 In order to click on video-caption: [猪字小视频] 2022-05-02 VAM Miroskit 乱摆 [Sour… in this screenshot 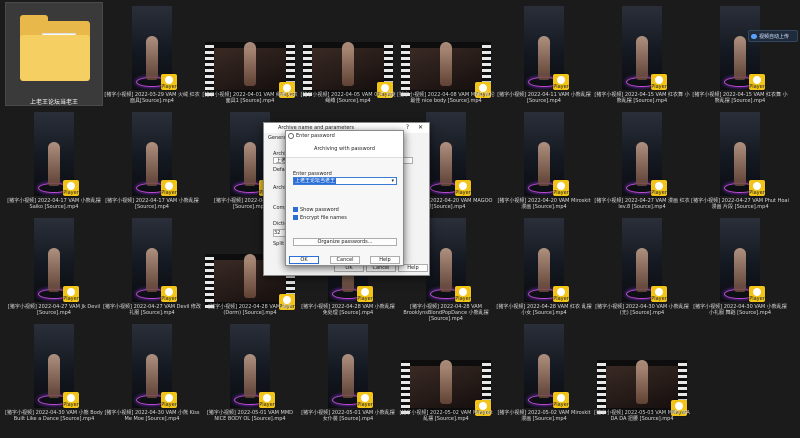, I will do `click(446, 416)`.